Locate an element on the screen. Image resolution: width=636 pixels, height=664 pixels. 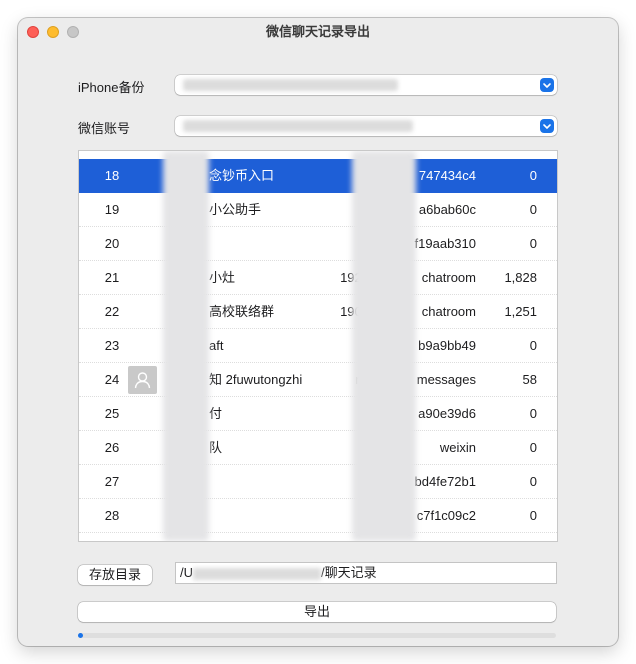
row-index: 19 is located at coordinates (112, 209).